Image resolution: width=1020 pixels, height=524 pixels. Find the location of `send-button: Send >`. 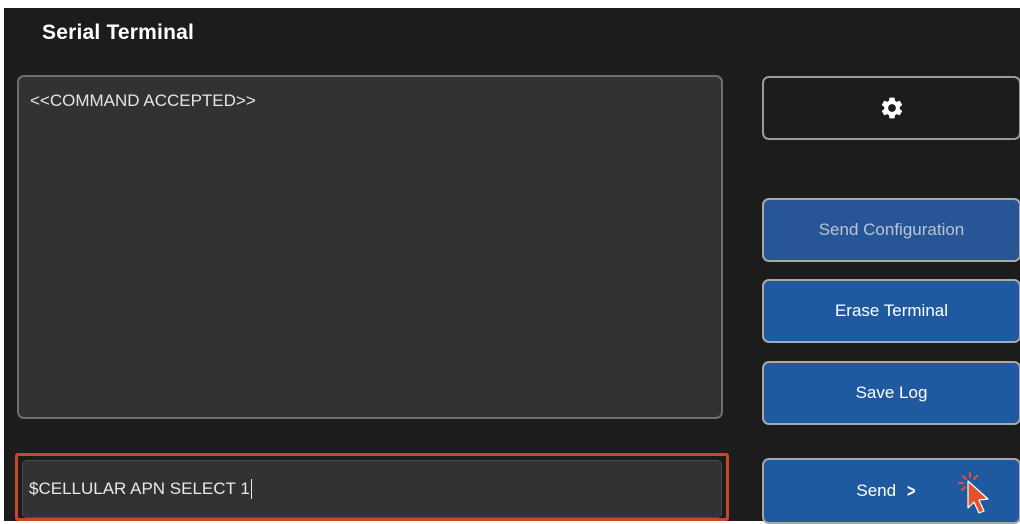

send-button: Send > is located at coordinates (891, 491).